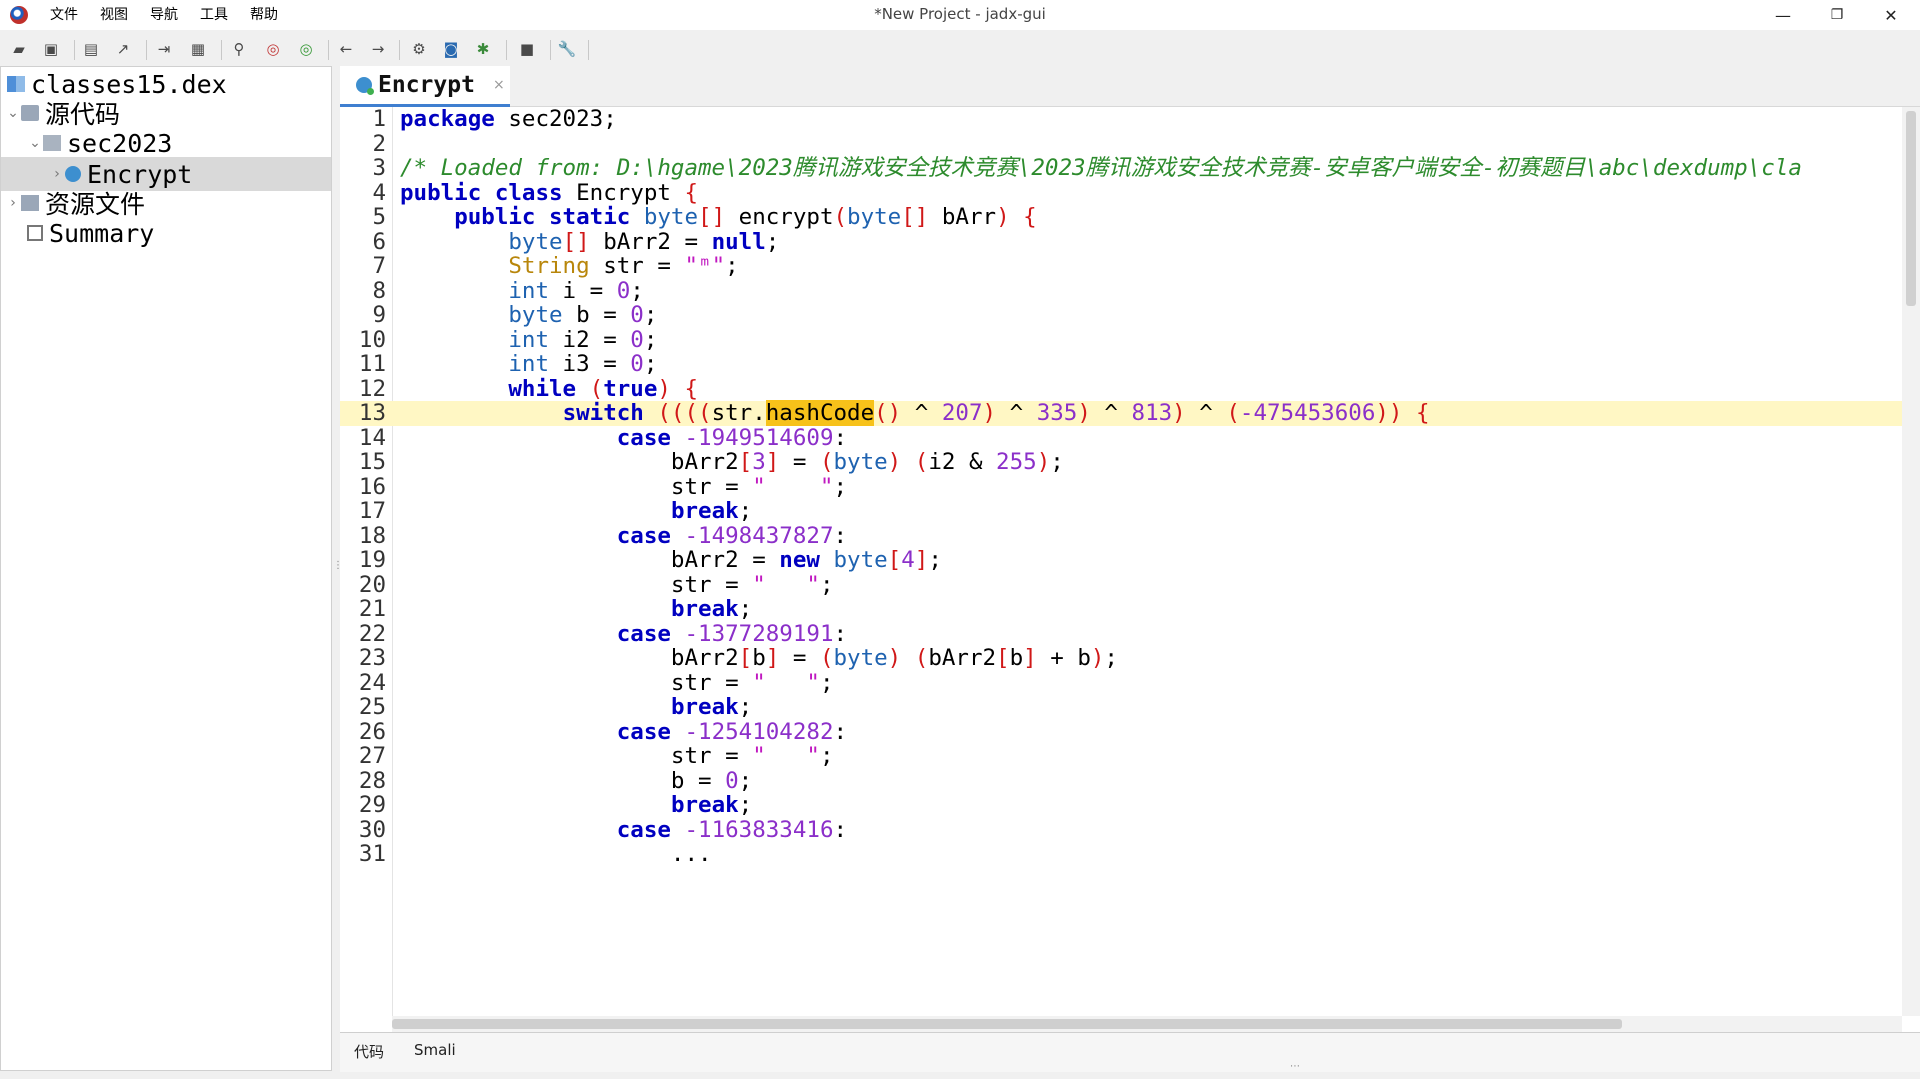 The width and height of the screenshot is (1920, 1079). What do you see at coordinates (166, 113) in the screenshot?
I see `tree-item-source-root: ⌄ 源代码` at bounding box center [166, 113].